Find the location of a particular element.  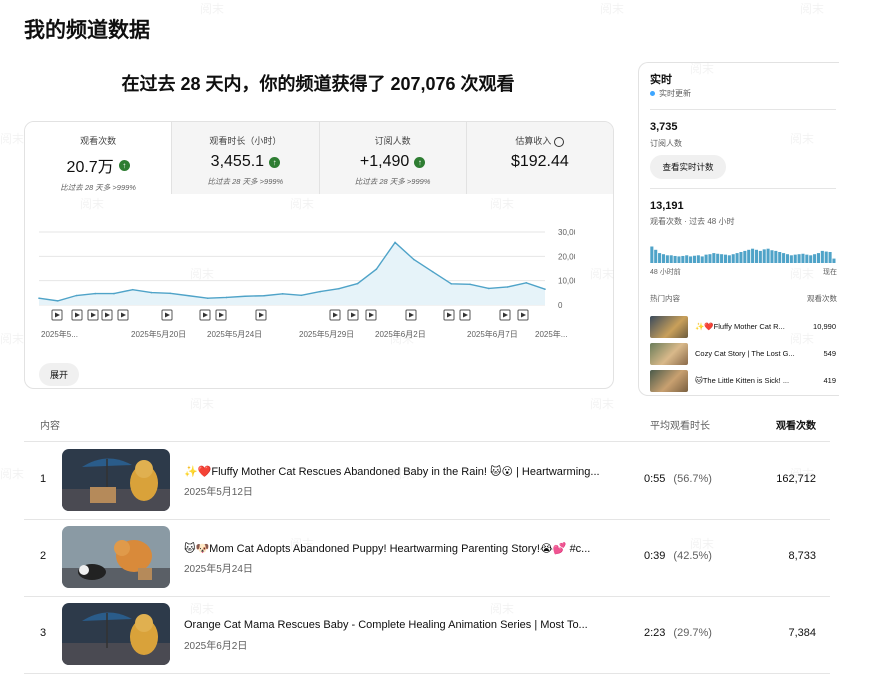

popular-item: ✨❤️Fluffy Mother Cat R... 10,990 is located at coordinates (743, 327).